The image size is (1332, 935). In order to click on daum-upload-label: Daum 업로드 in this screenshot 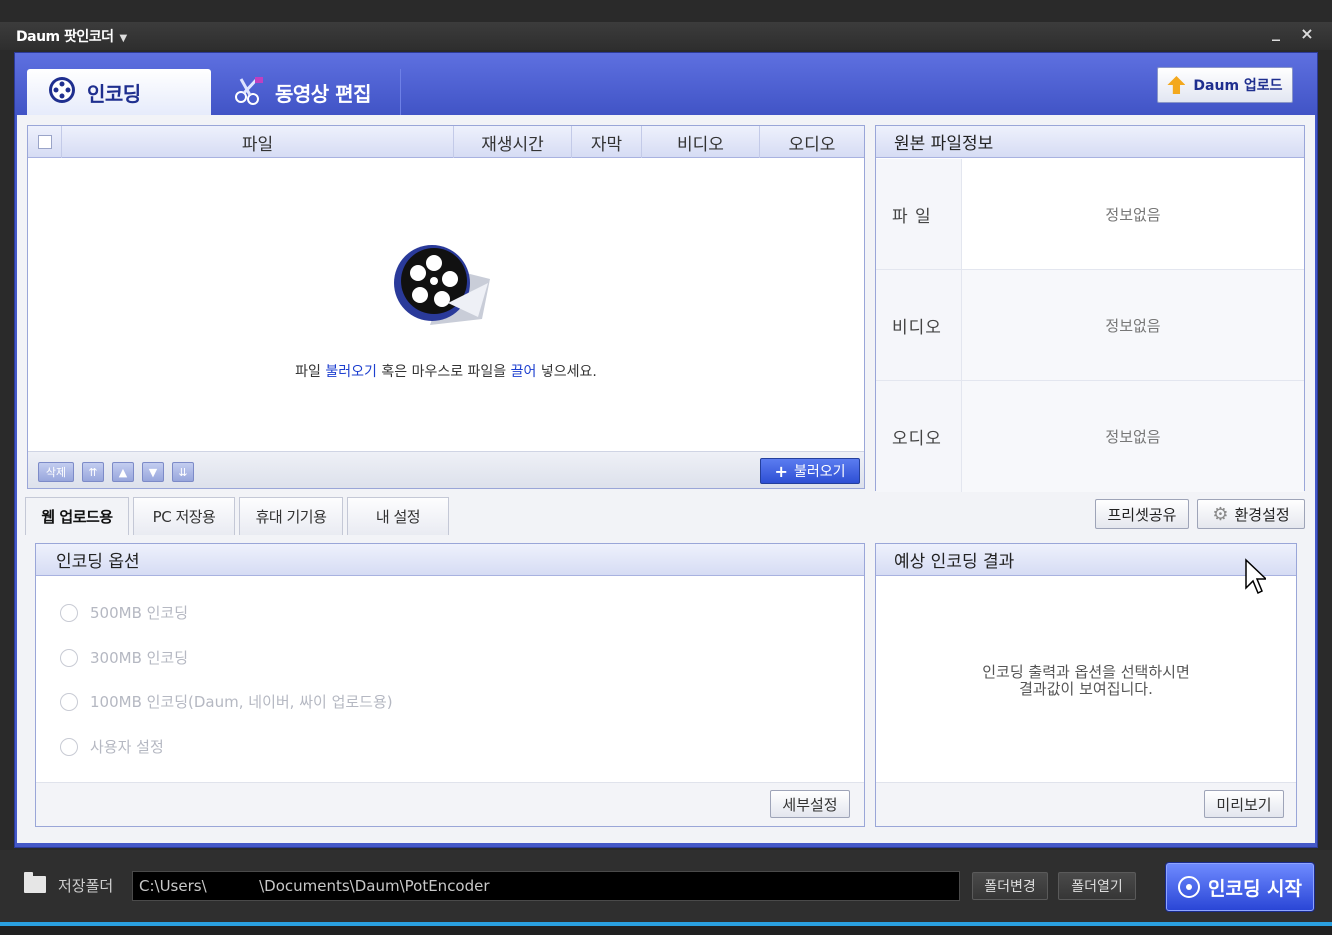, I will do `click(1238, 86)`.